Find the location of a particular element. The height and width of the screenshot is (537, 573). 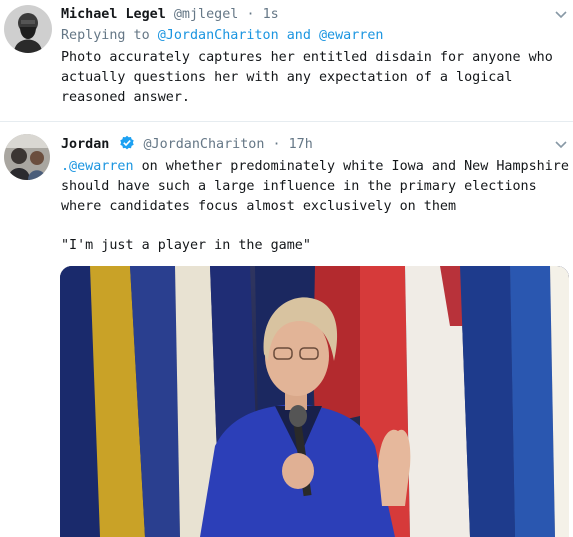

reply-and: and is located at coordinates (298, 35).